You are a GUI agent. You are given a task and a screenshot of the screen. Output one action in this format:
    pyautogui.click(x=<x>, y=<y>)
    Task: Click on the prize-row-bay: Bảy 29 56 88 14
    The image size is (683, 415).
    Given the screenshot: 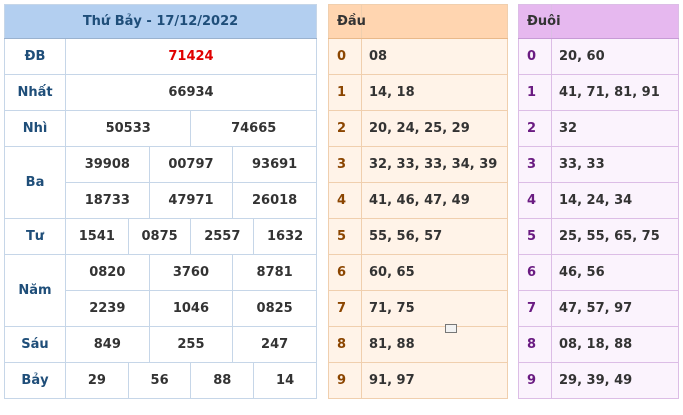 What is the action you would take?
    pyautogui.click(x=160, y=380)
    